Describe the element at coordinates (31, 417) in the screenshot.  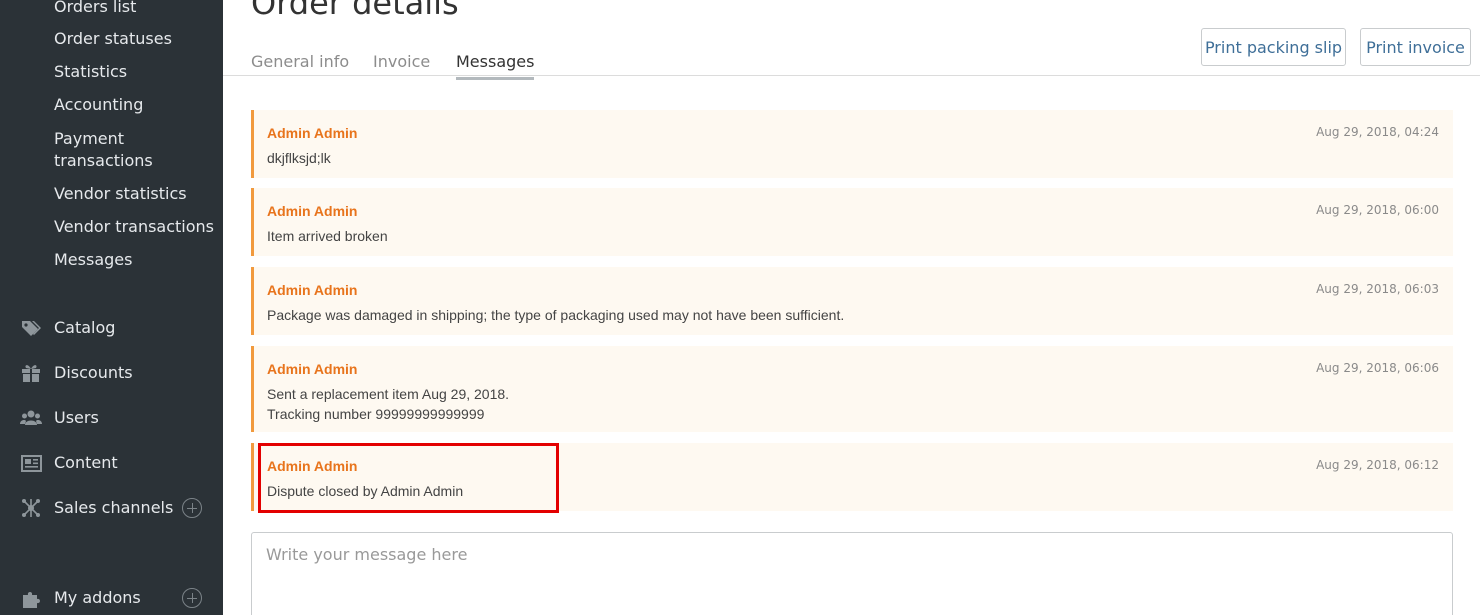
I see `users-icon` at that location.